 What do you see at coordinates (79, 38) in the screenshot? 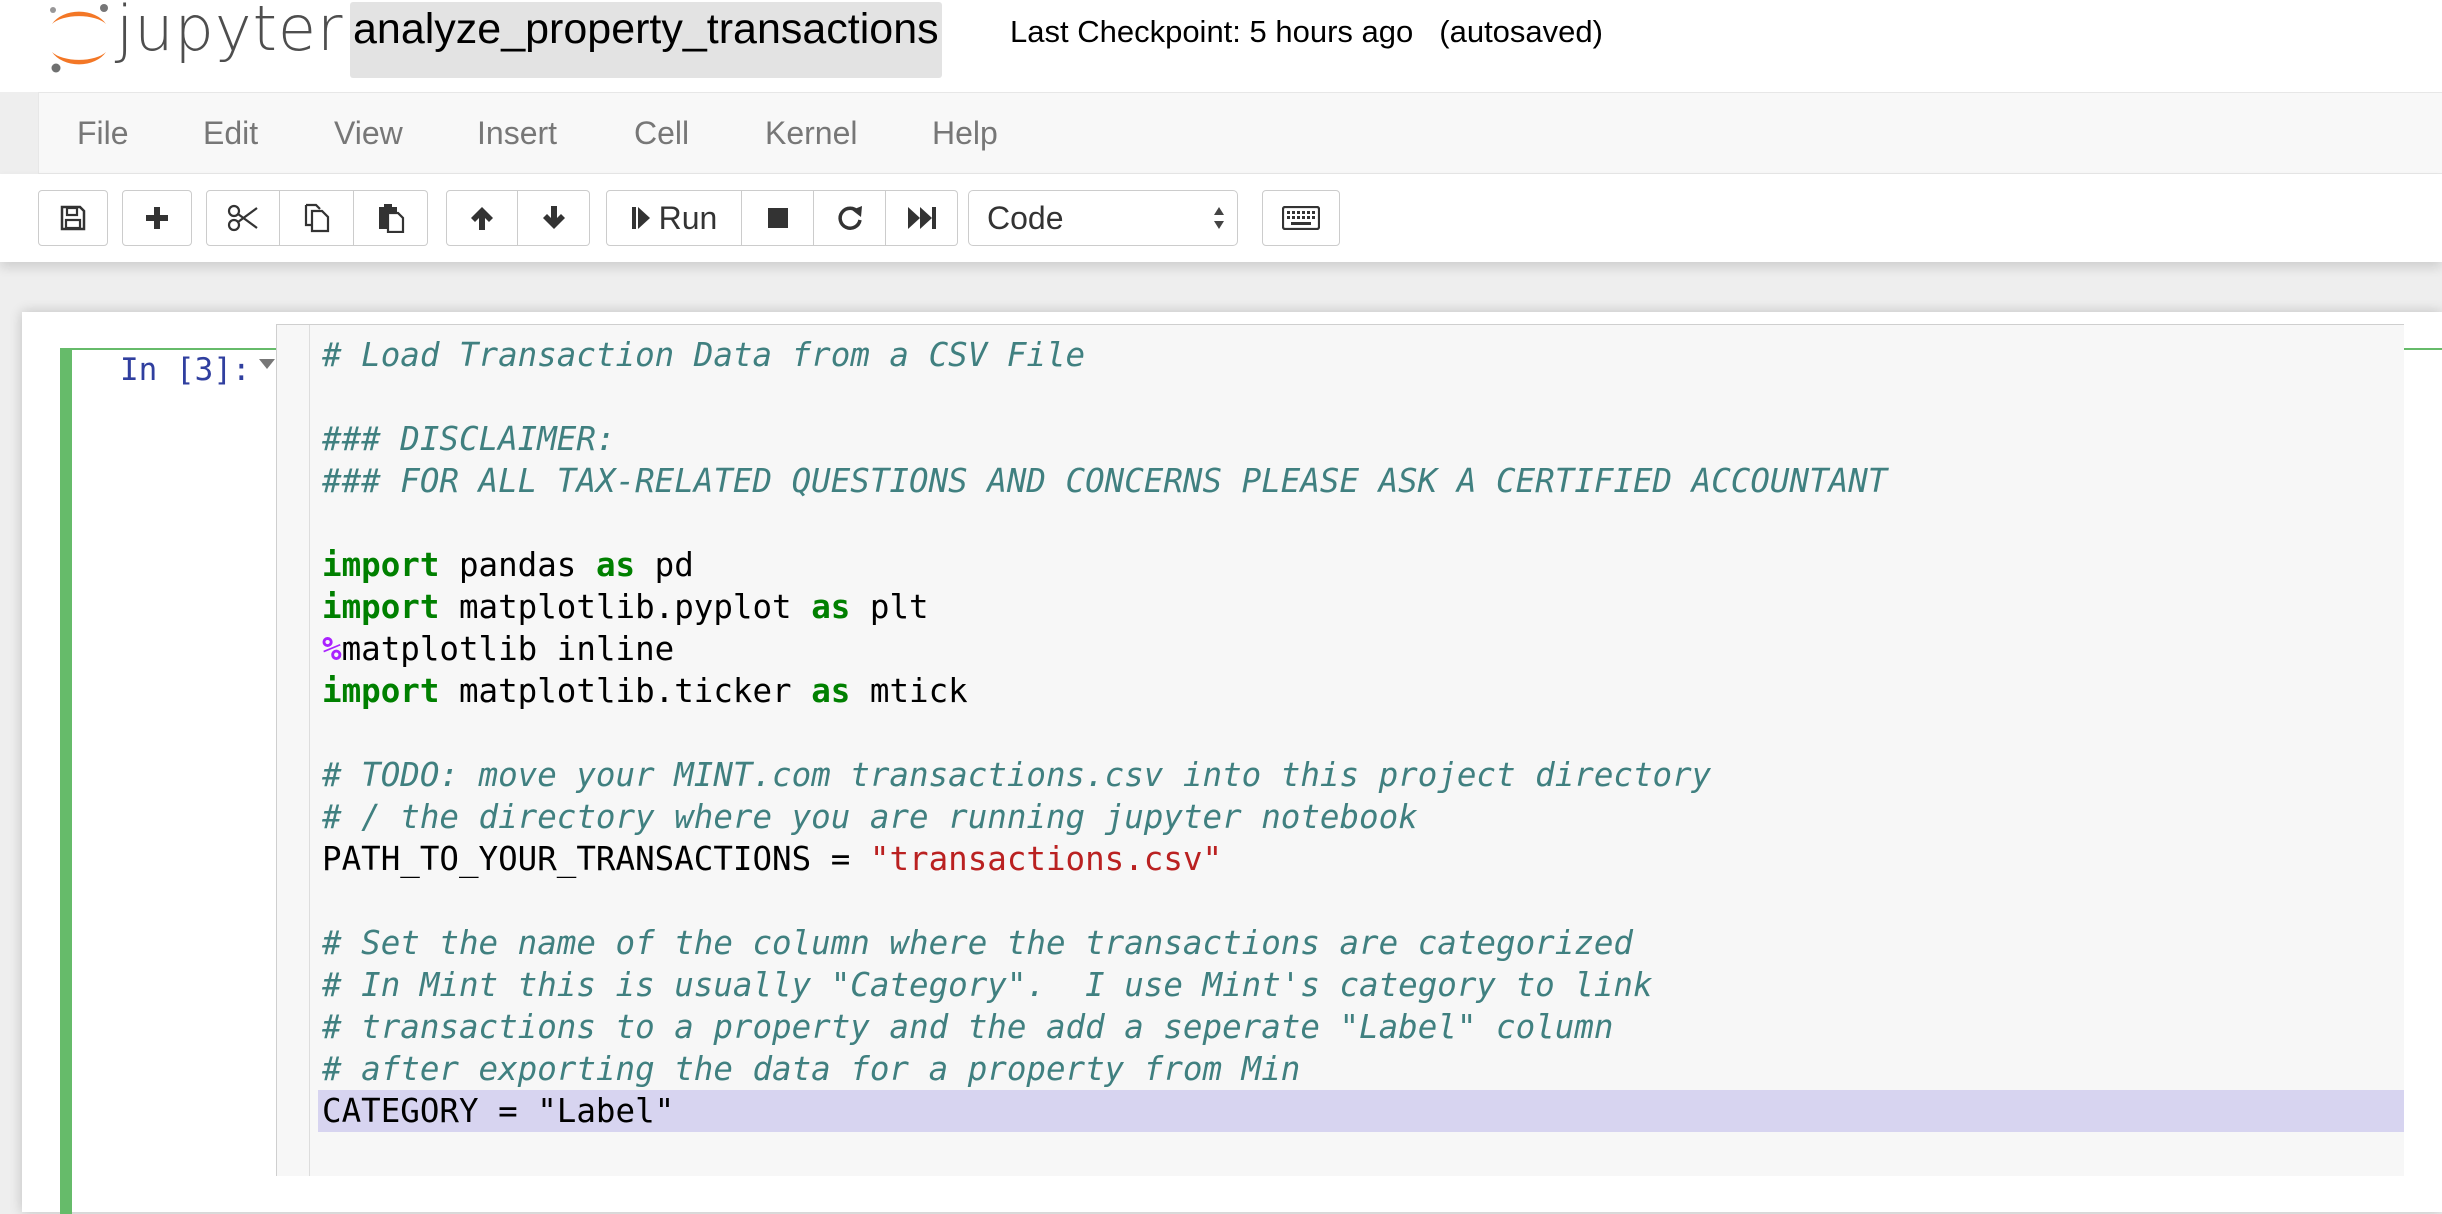
I see `jupyter-logo-icon` at bounding box center [79, 38].